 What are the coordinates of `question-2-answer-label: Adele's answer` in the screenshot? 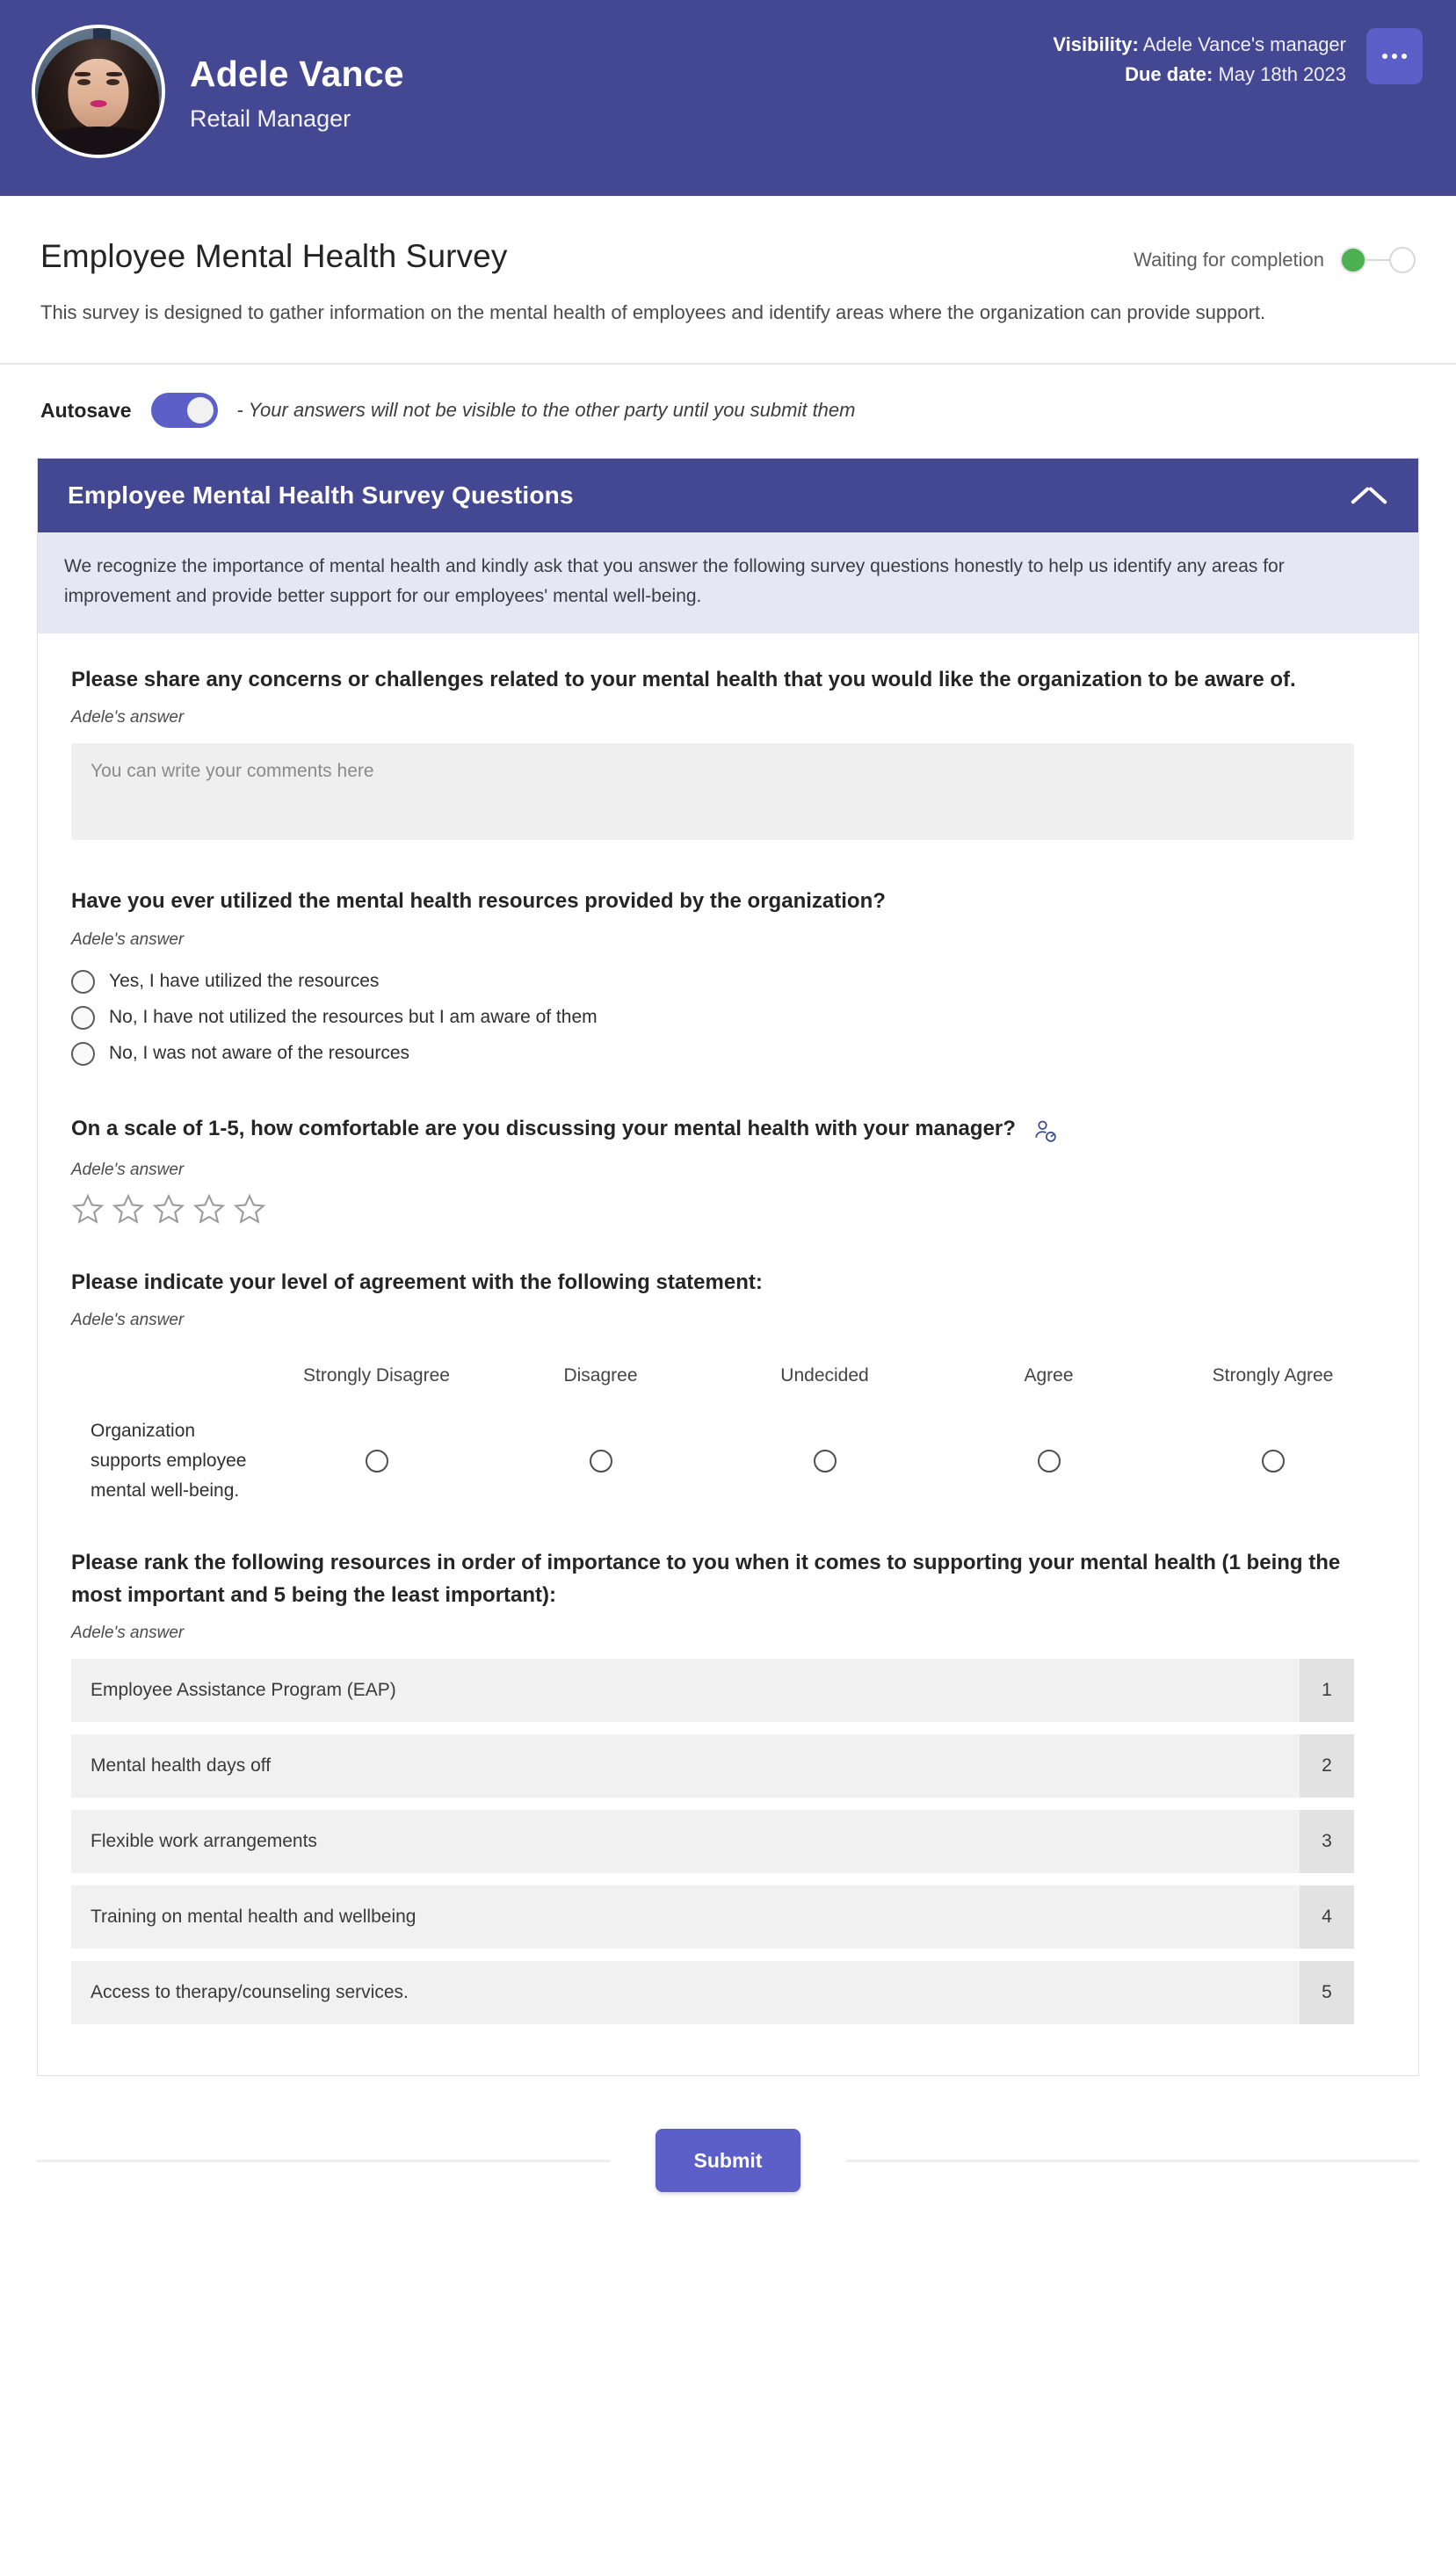 It's located at (128, 939).